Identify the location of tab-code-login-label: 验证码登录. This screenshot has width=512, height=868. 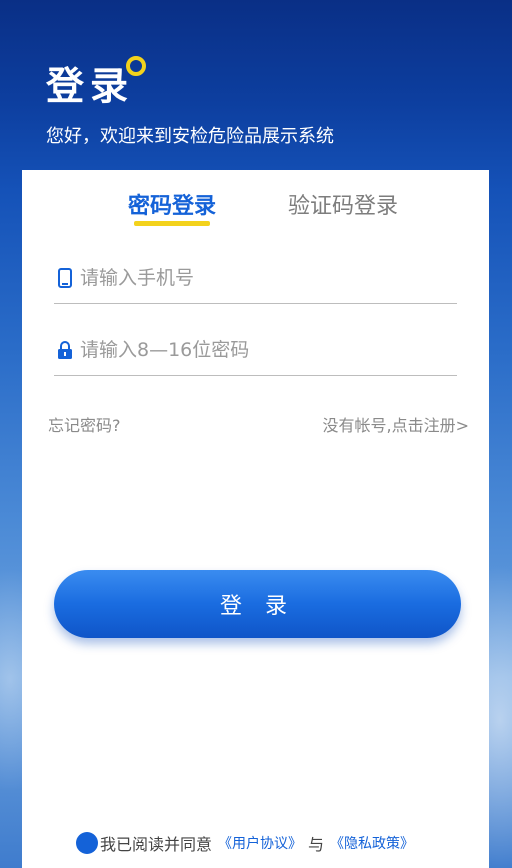
(343, 206).